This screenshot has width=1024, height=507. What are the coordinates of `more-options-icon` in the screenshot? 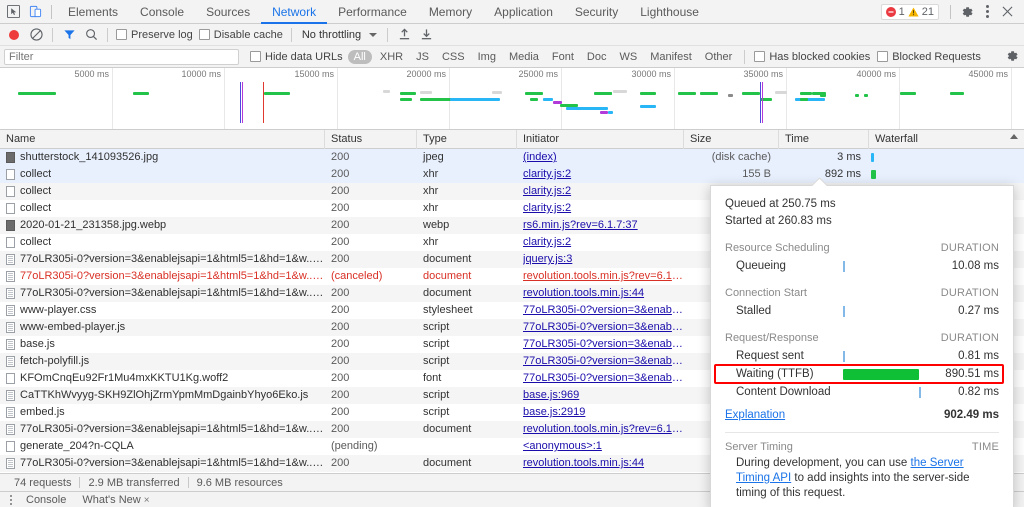 It's located at (987, 12).